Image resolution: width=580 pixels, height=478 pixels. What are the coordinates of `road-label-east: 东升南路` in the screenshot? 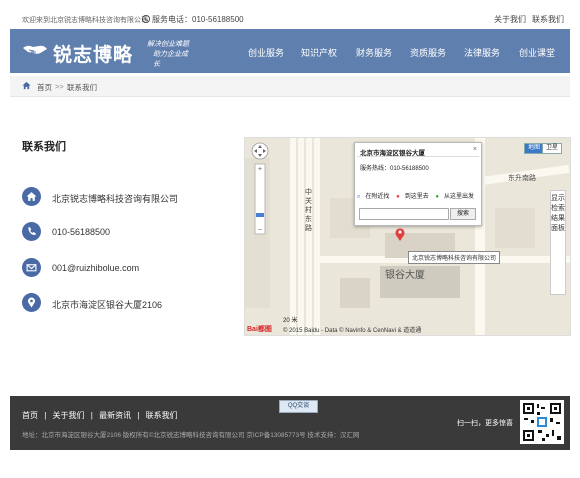 It's located at (522, 178).